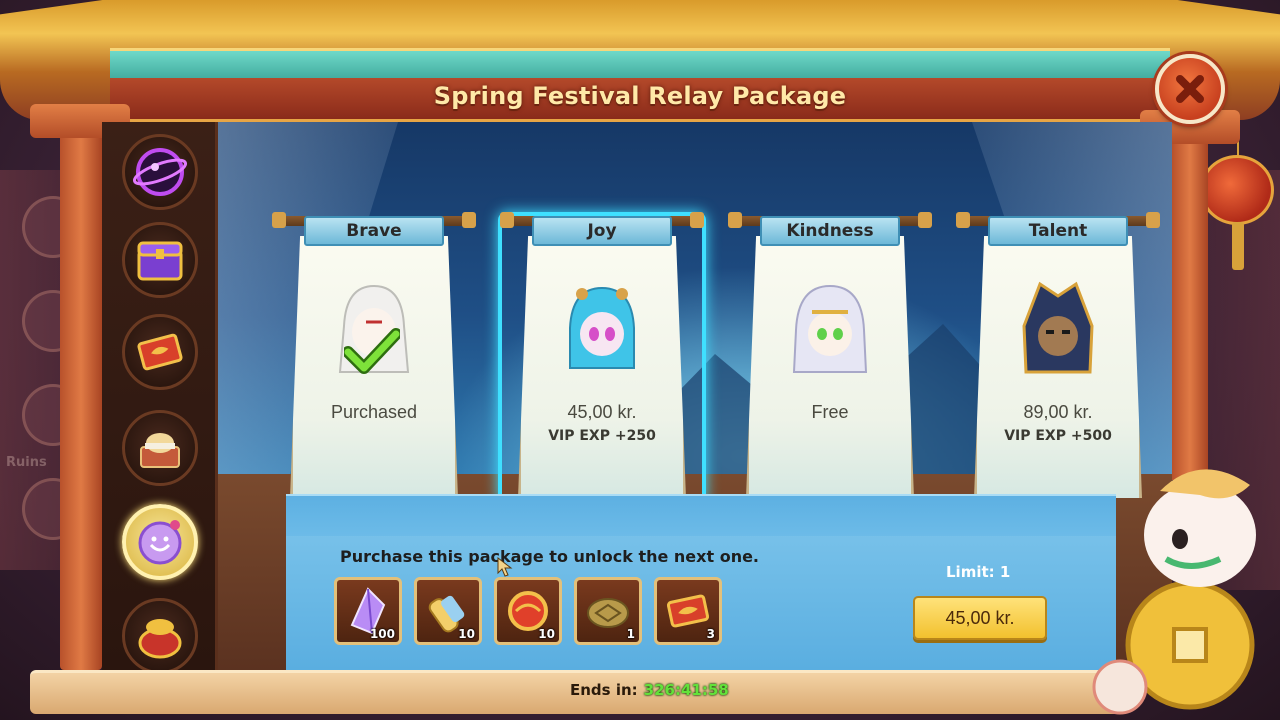  Describe the element at coordinates (1174, 592) in the screenshot. I see `horse-mascot-icon` at that location.